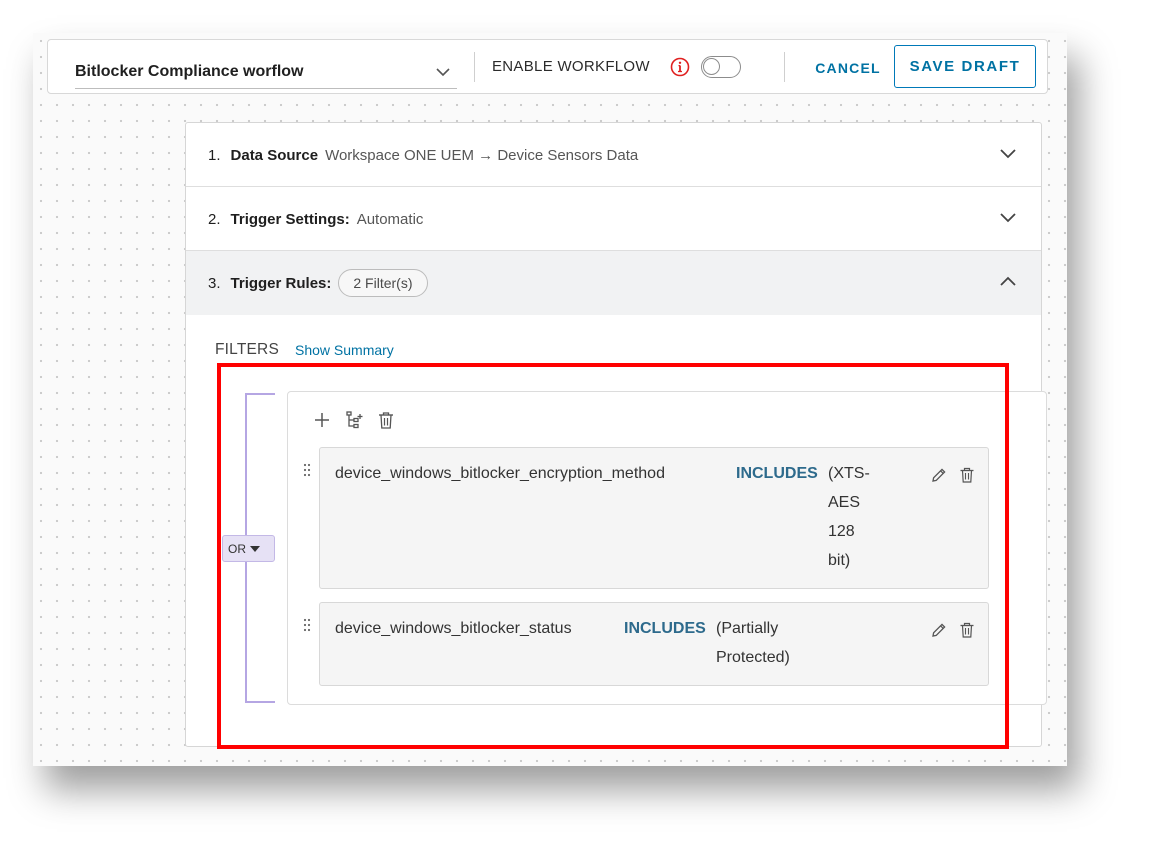  I want to click on save-draft-button: SAVE DRAFT, so click(965, 66).